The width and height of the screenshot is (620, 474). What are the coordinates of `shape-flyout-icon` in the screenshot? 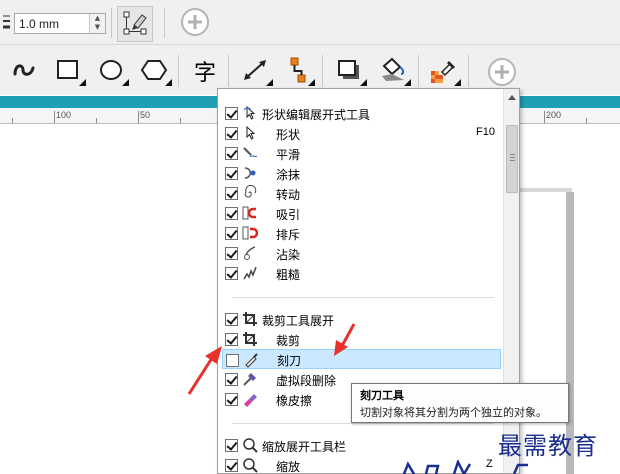 It's located at (250, 113).